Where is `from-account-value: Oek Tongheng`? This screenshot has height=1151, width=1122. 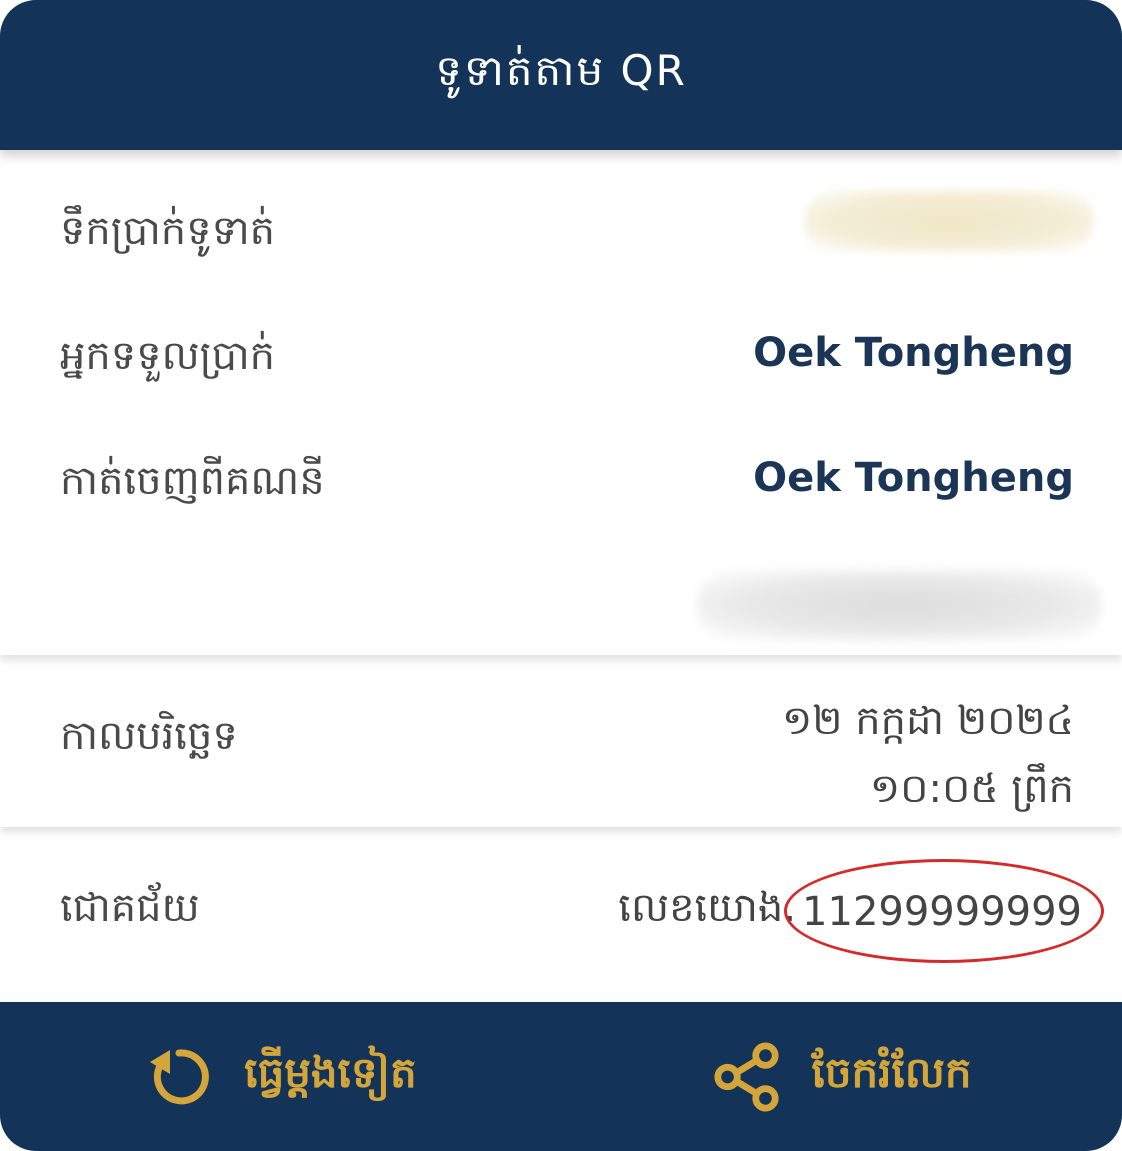
from-account-value: Oek Tongheng is located at coordinates (913, 478).